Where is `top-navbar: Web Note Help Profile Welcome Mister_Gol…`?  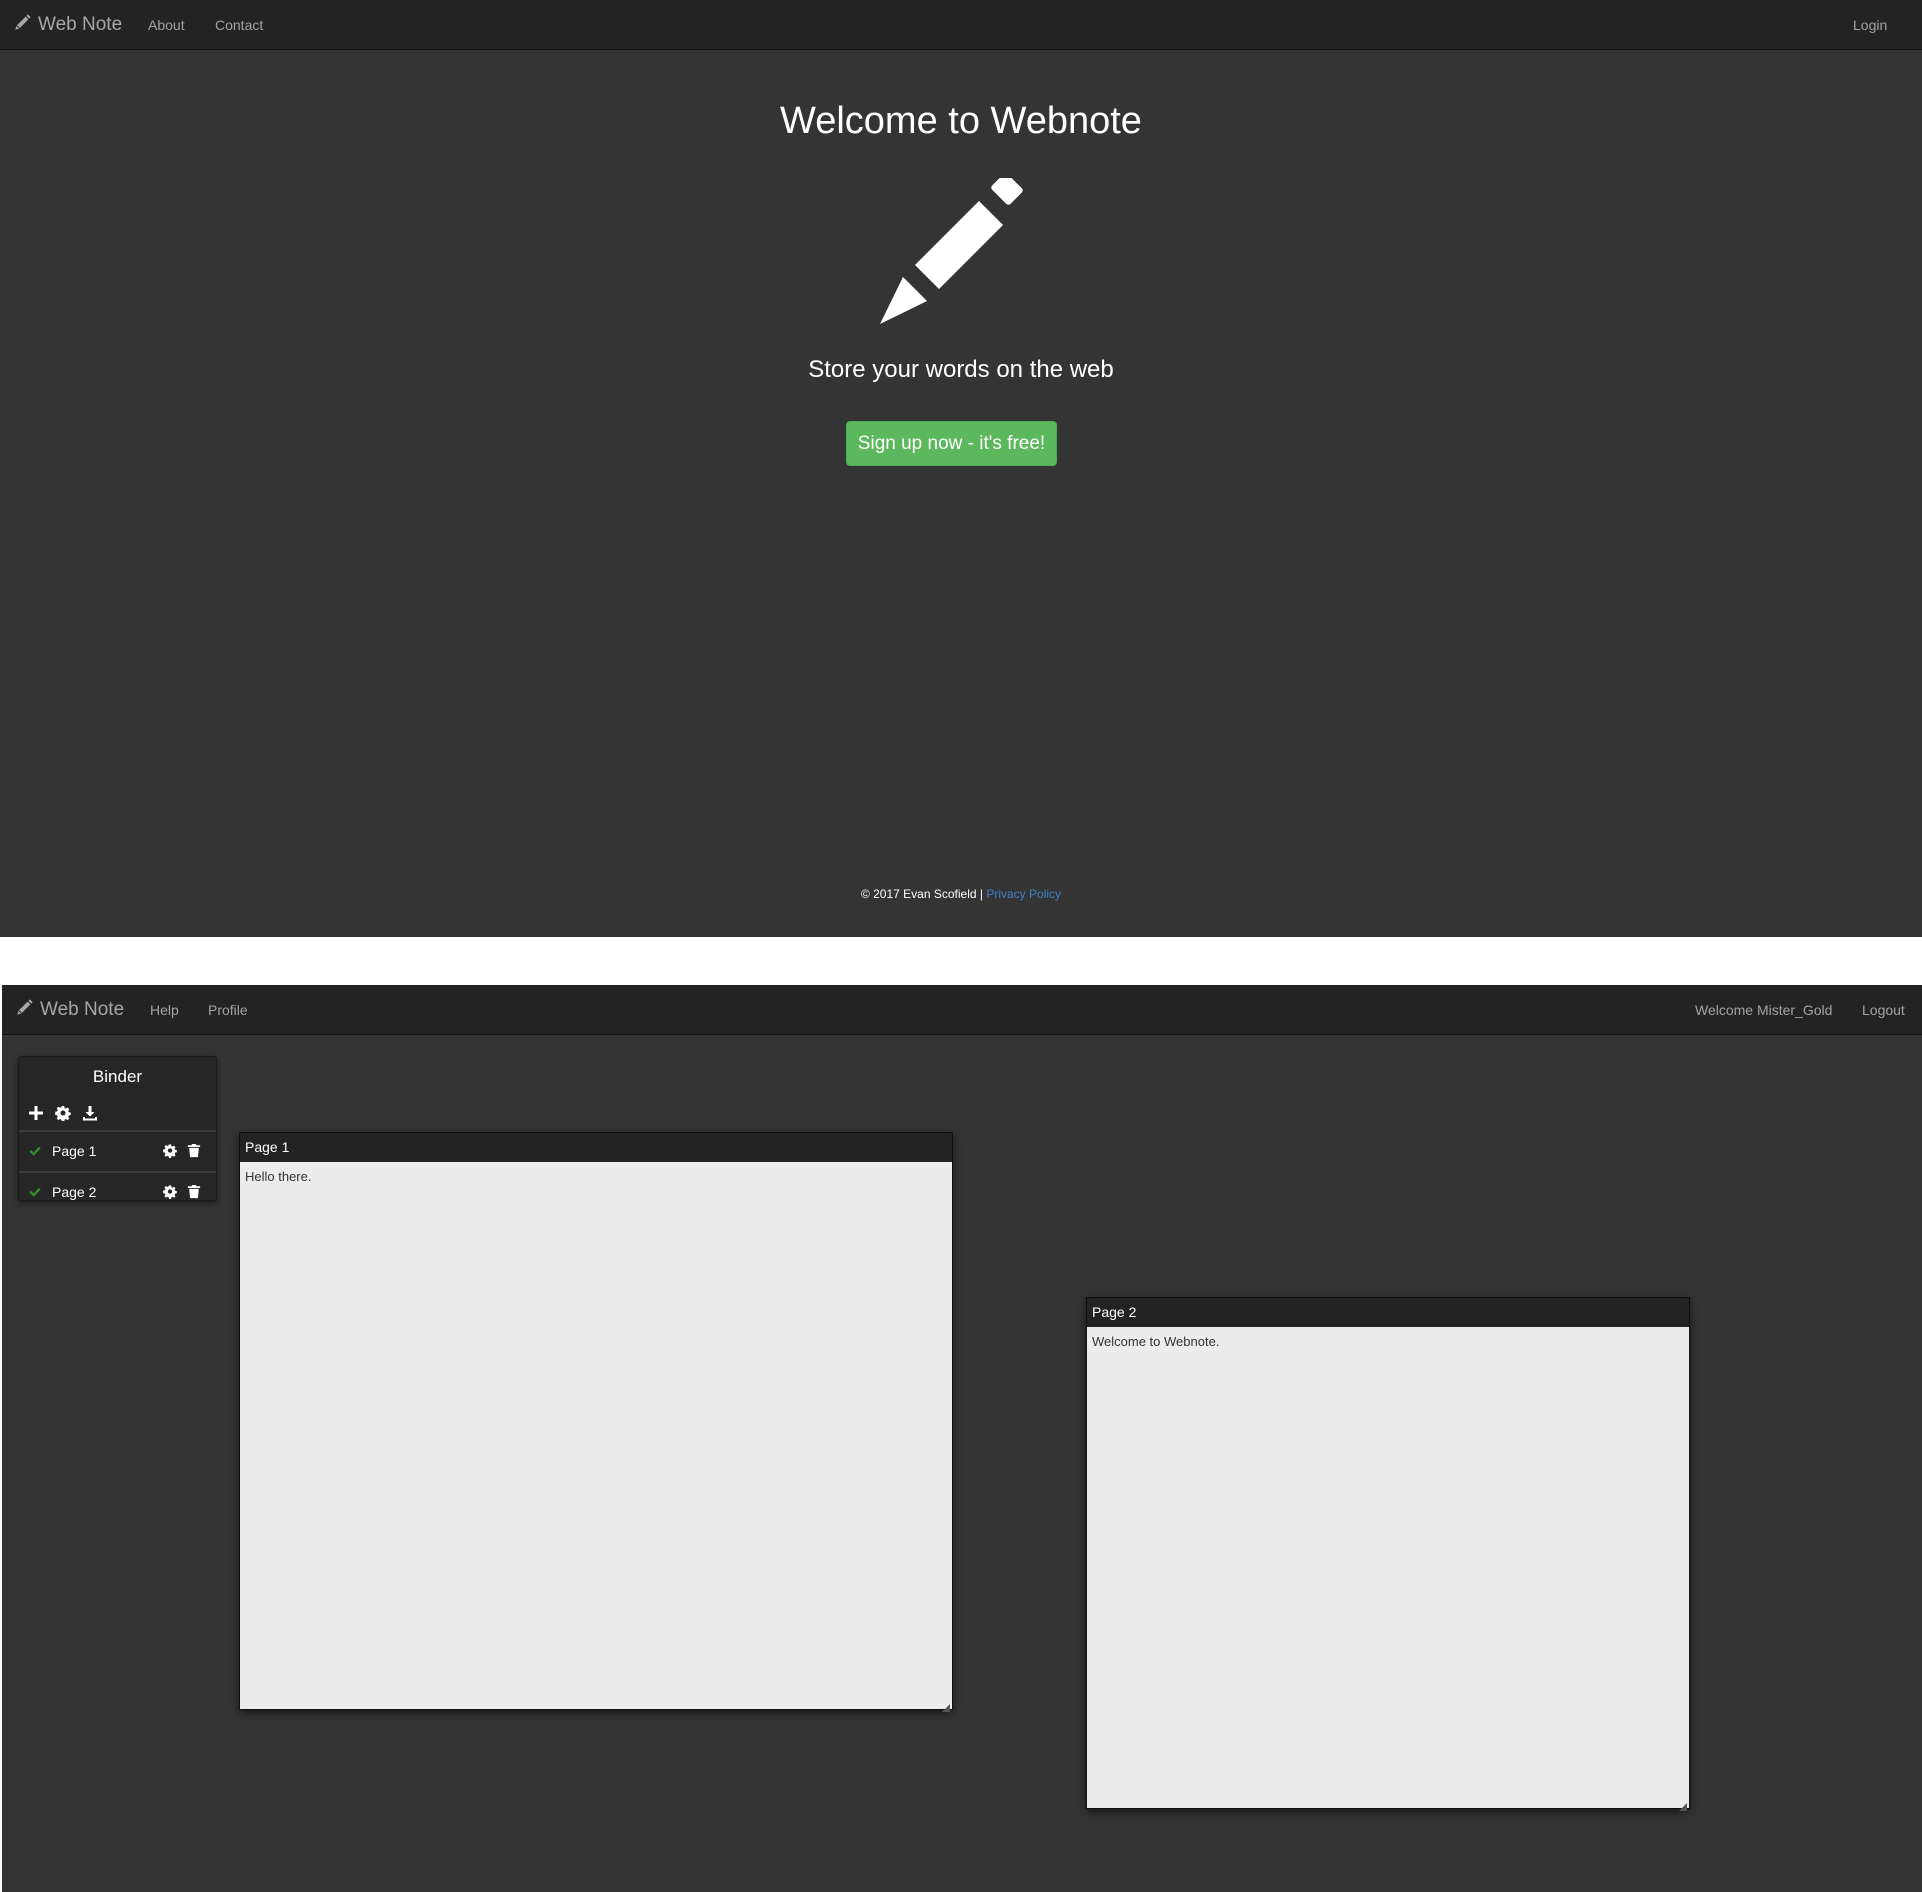
top-navbar: Web Note Help Profile Welcome Mister_Gol… is located at coordinates (962, 1010).